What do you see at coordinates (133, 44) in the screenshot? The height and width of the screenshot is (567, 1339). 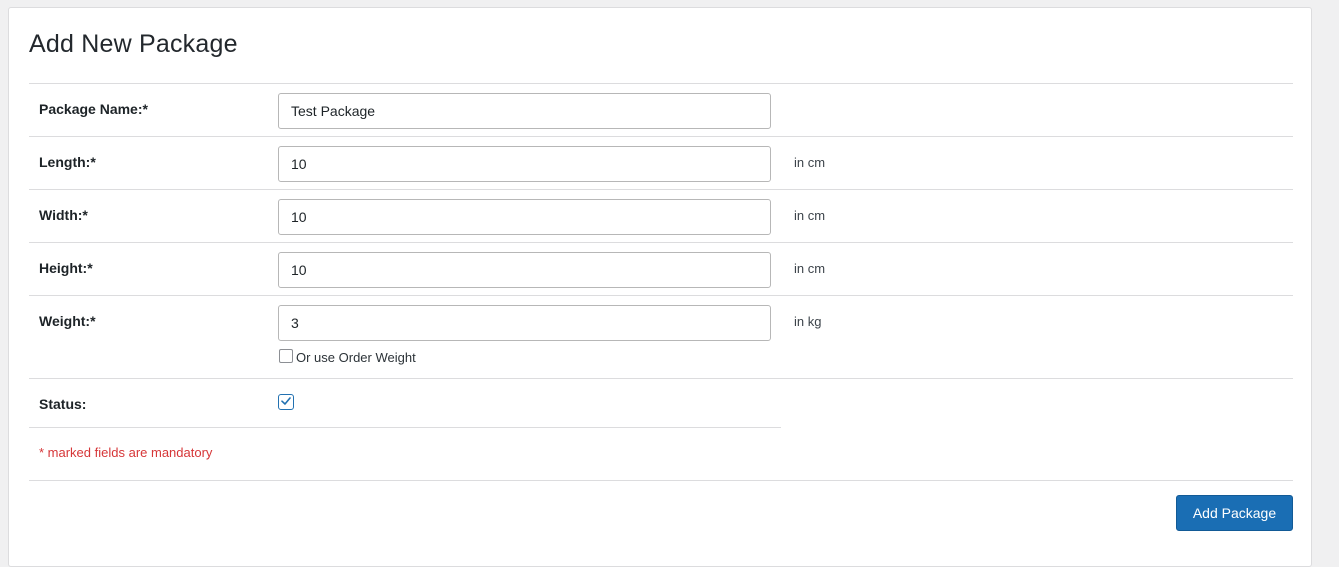 I see `page-title: Add New Package` at bounding box center [133, 44].